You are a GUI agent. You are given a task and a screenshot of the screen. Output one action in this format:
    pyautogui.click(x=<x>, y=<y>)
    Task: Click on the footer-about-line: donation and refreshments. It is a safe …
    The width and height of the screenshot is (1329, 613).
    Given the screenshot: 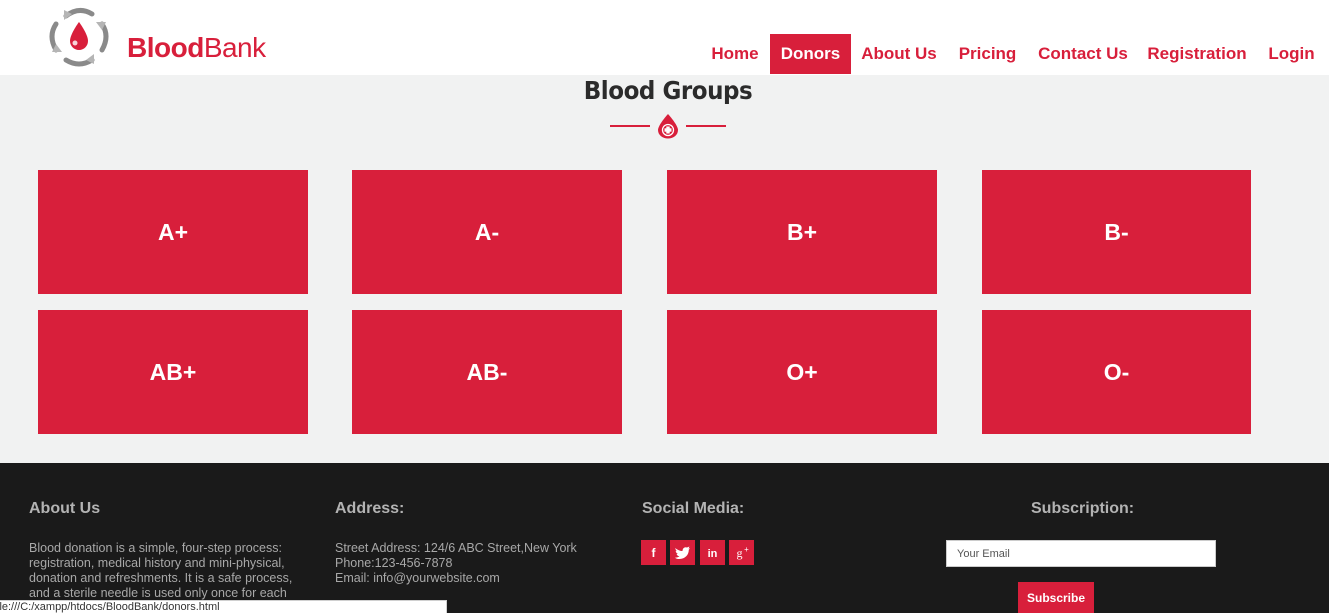 What is the action you would take?
    pyautogui.click(x=161, y=578)
    